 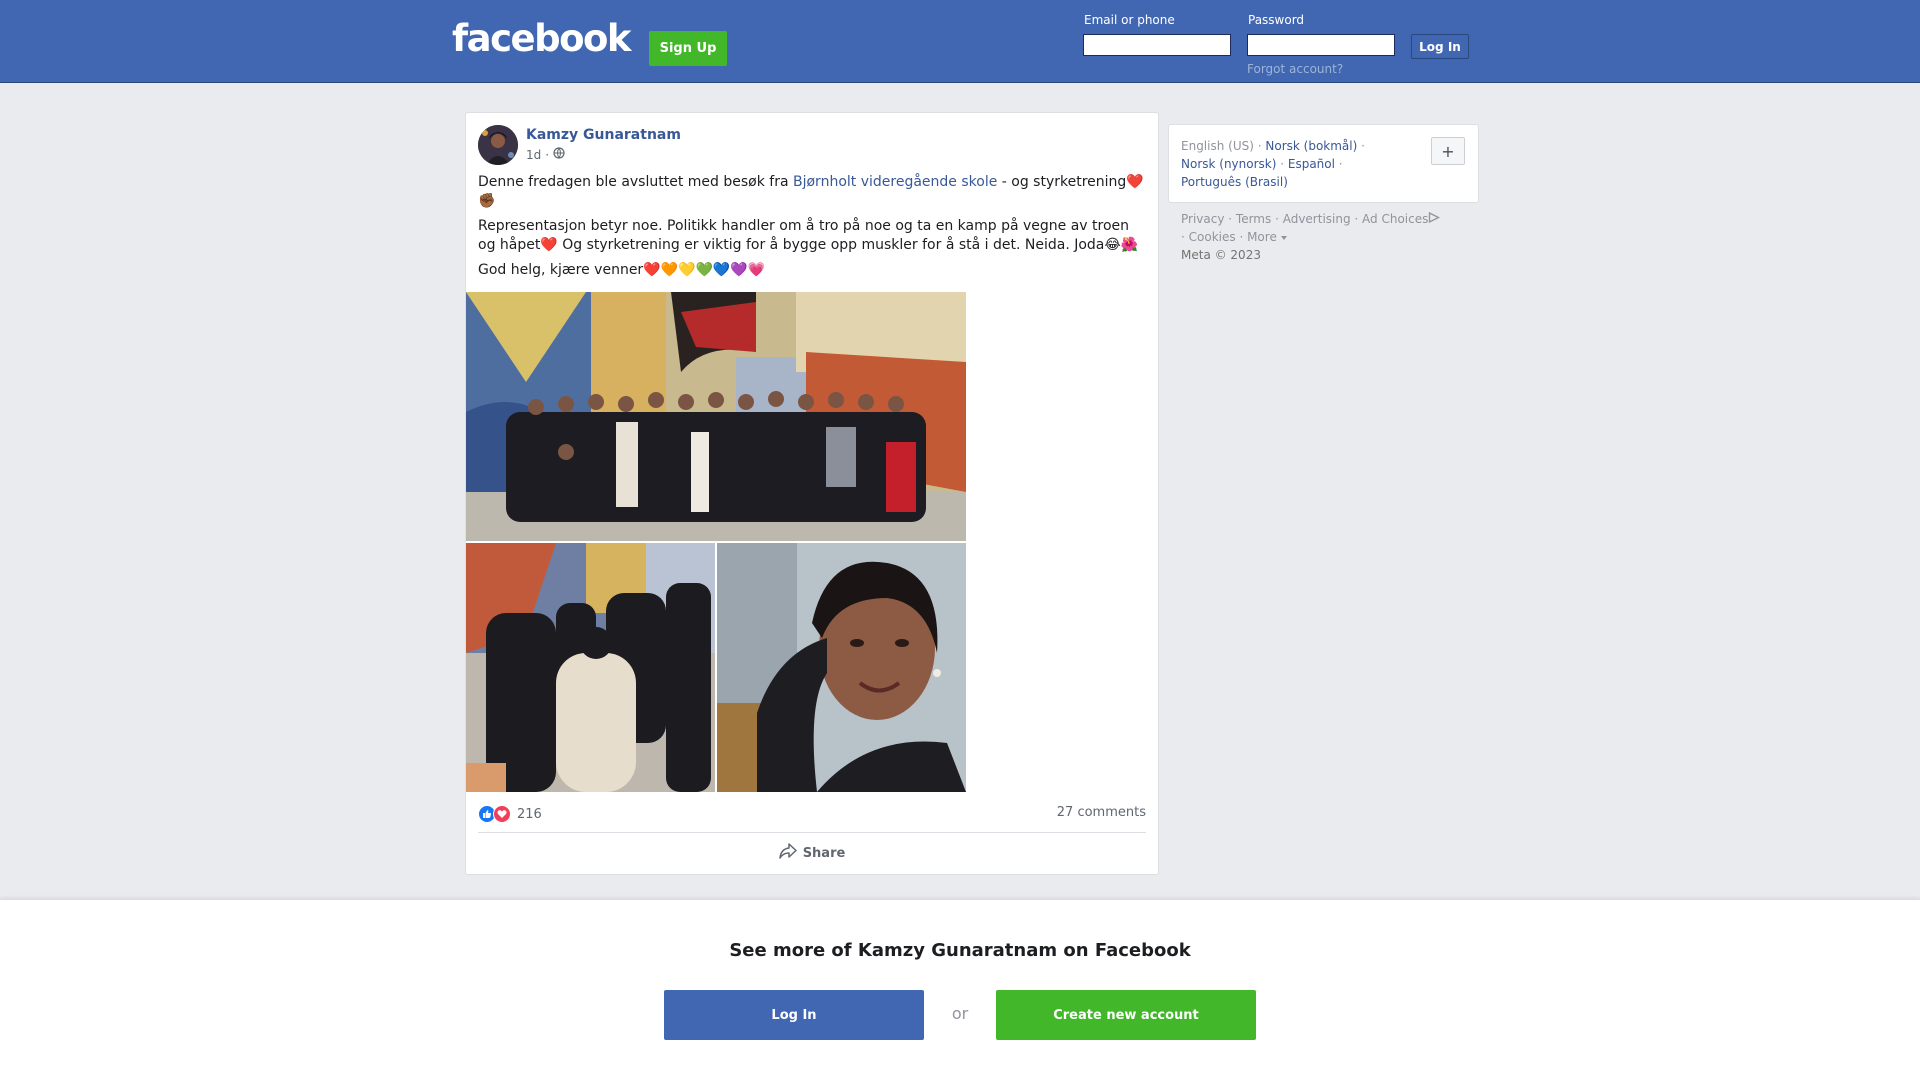 What do you see at coordinates (688, 48) in the screenshot?
I see `signup-button: Sign Up` at bounding box center [688, 48].